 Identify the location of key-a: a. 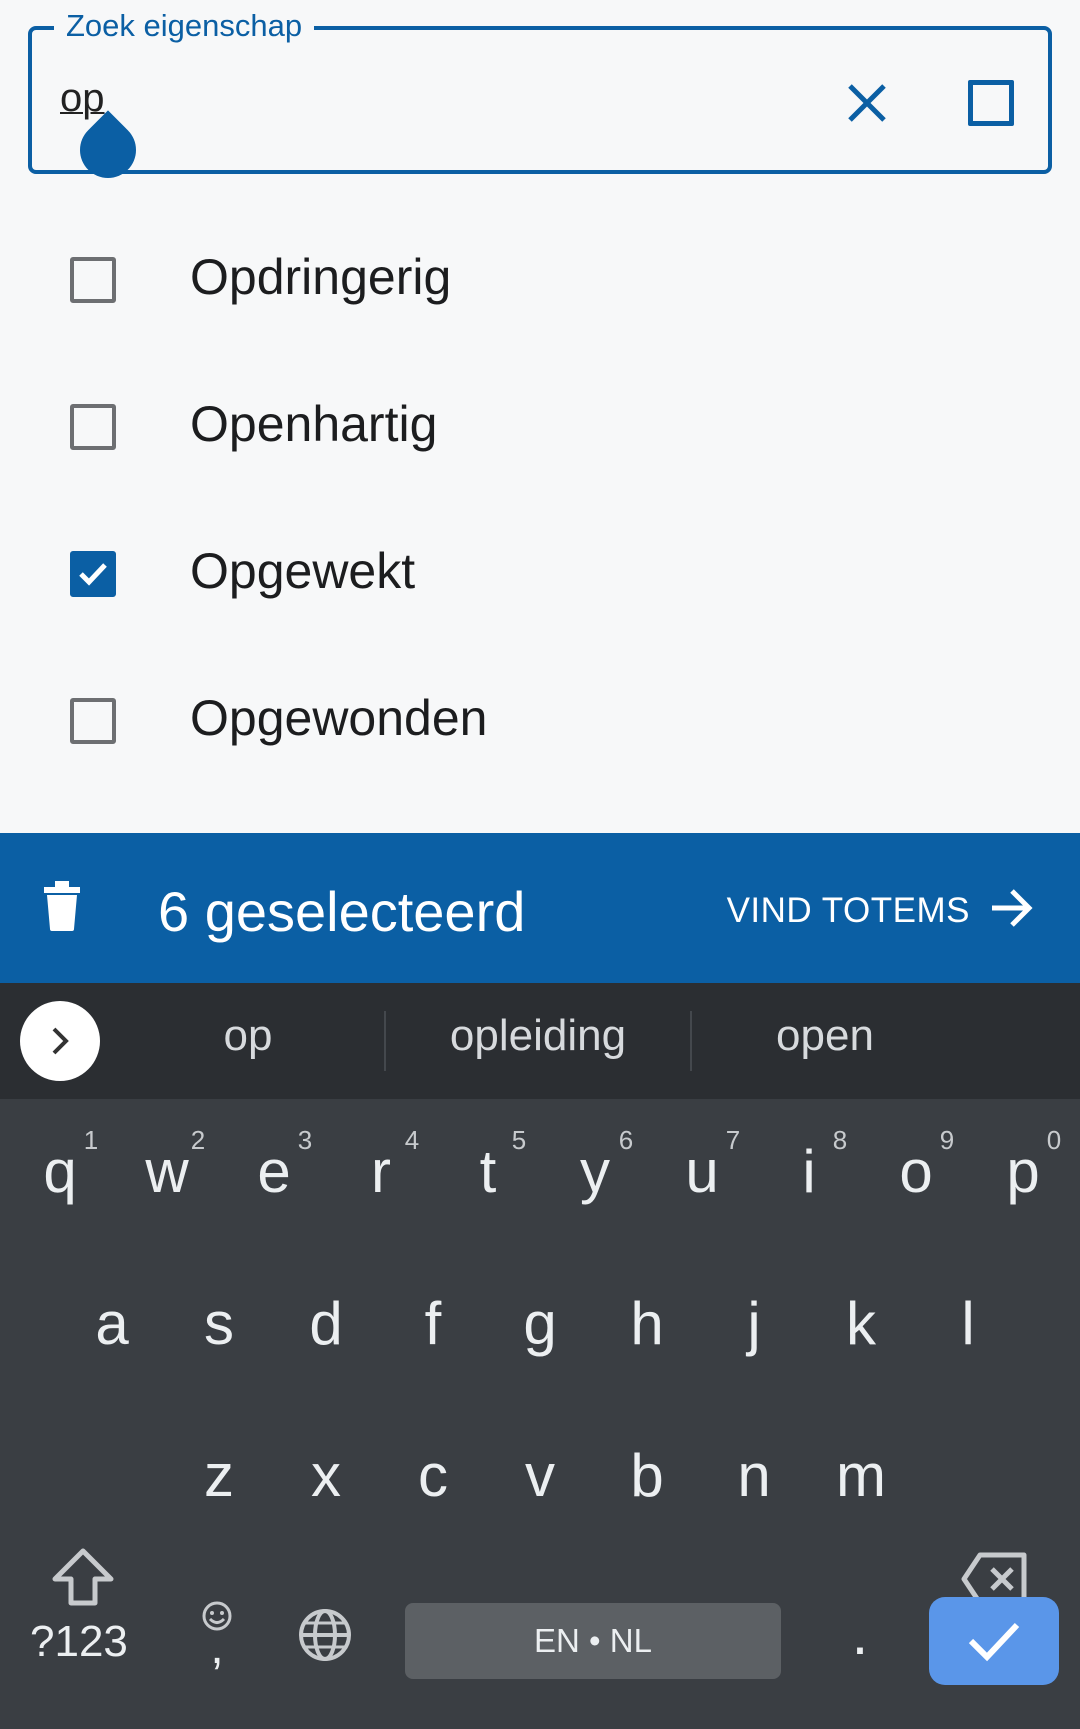
(112, 1323).